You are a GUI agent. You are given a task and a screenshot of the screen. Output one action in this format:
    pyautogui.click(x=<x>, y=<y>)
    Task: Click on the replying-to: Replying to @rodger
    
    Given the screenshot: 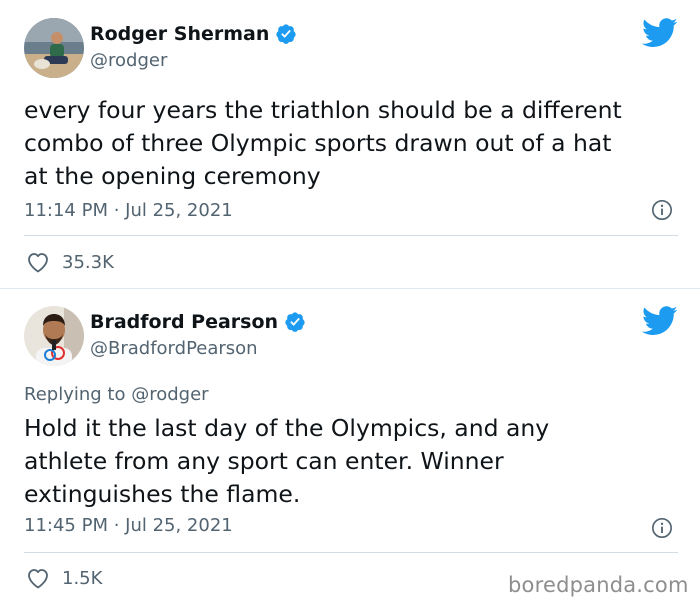 What is the action you would take?
    pyautogui.click(x=116, y=394)
    